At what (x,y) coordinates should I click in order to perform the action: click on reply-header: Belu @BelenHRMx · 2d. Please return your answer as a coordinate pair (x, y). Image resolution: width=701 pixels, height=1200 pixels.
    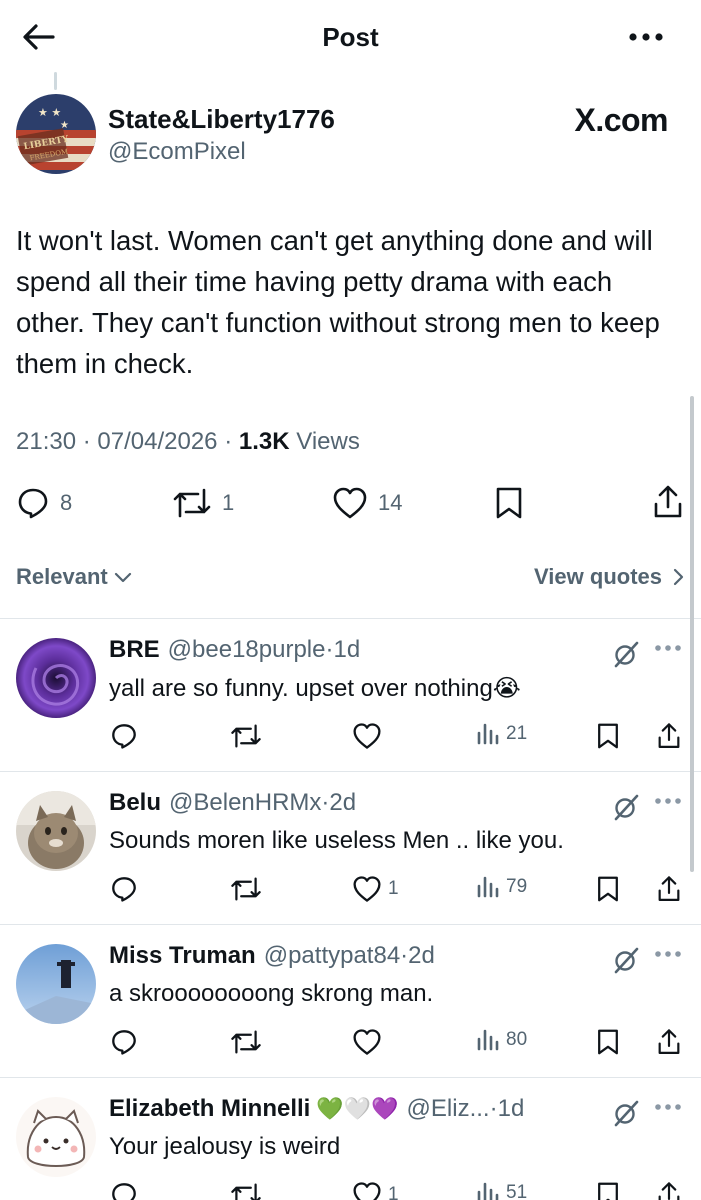
    Looking at the image, I should click on (232, 803).